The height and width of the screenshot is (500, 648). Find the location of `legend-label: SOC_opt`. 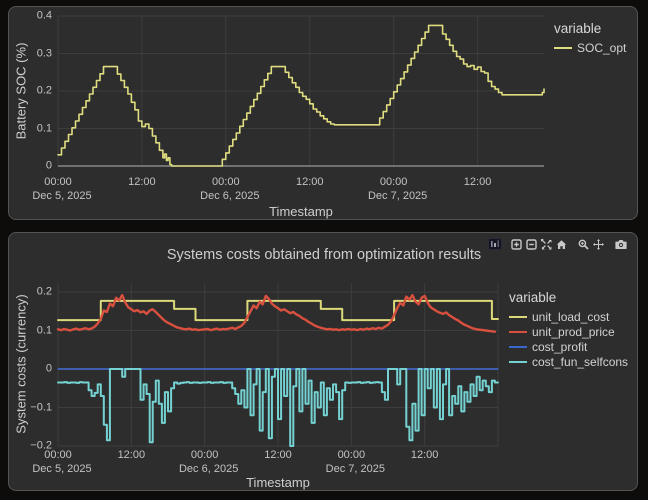

legend-label: SOC_opt is located at coordinates (602, 47).